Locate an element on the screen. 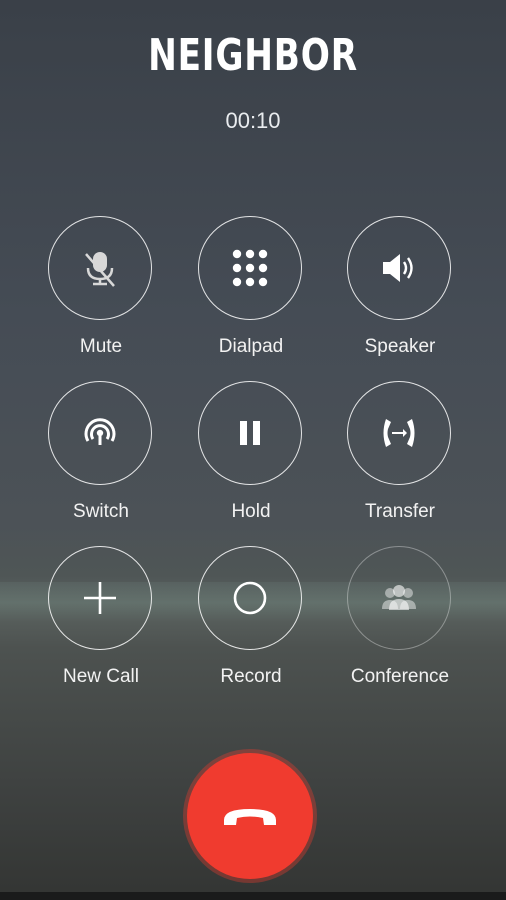 The image size is (506, 900). switch-label: Switch is located at coordinates (101, 511).